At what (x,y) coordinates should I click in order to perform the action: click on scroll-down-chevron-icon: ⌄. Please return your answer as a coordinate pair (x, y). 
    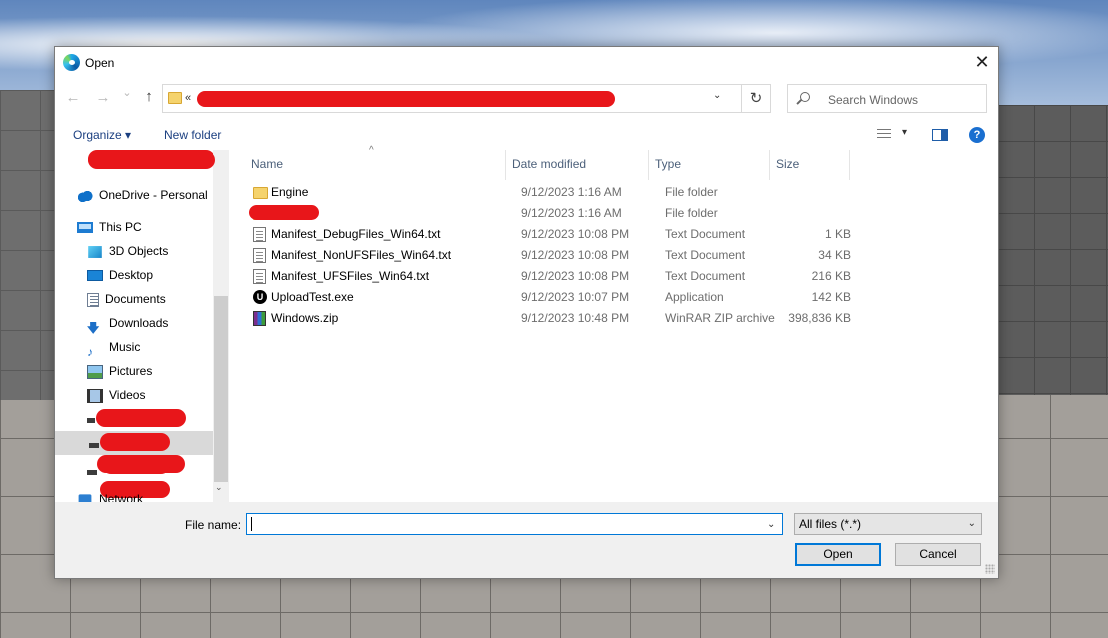
    Looking at the image, I should click on (219, 487).